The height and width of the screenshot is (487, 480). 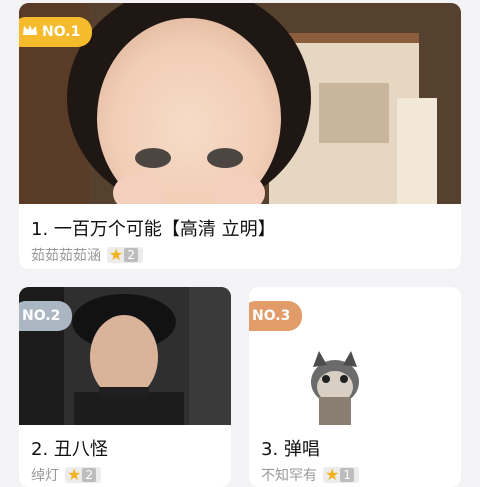 What do you see at coordinates (69, 448) in the screenshot?
I see `song-title: 2. 丑八怪` at bounding box center [69, 448].